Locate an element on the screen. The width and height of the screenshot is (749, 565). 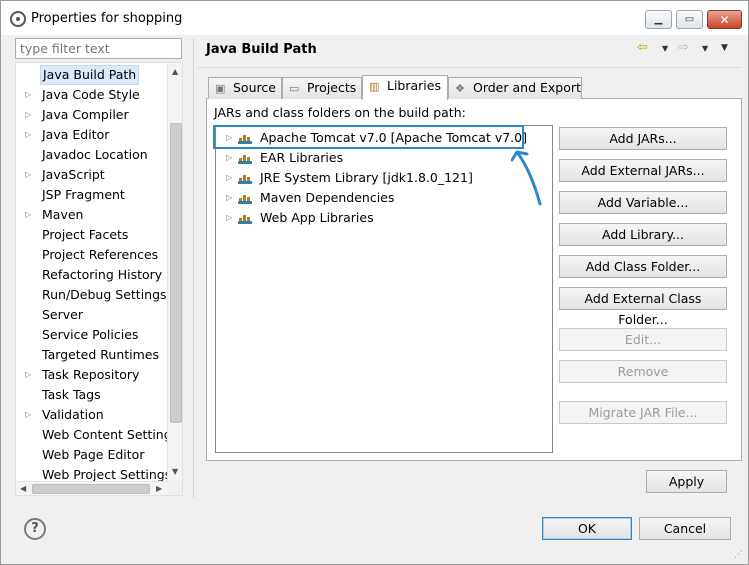
tree-item: ▷ JavaScript is located at coordinates (91, 175).